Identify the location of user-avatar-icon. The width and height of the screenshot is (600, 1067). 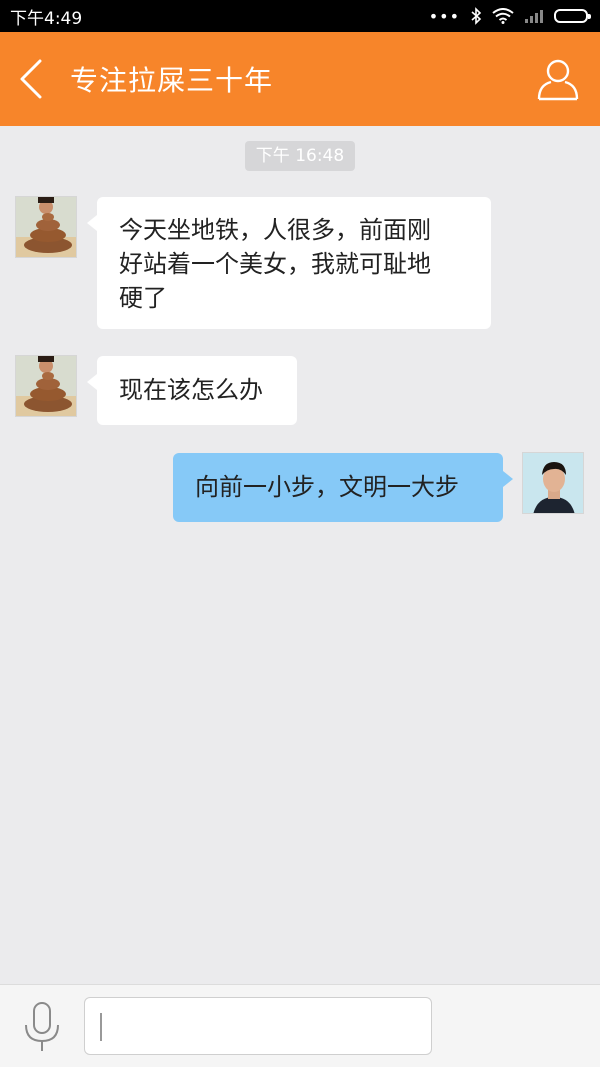
(553, 483).